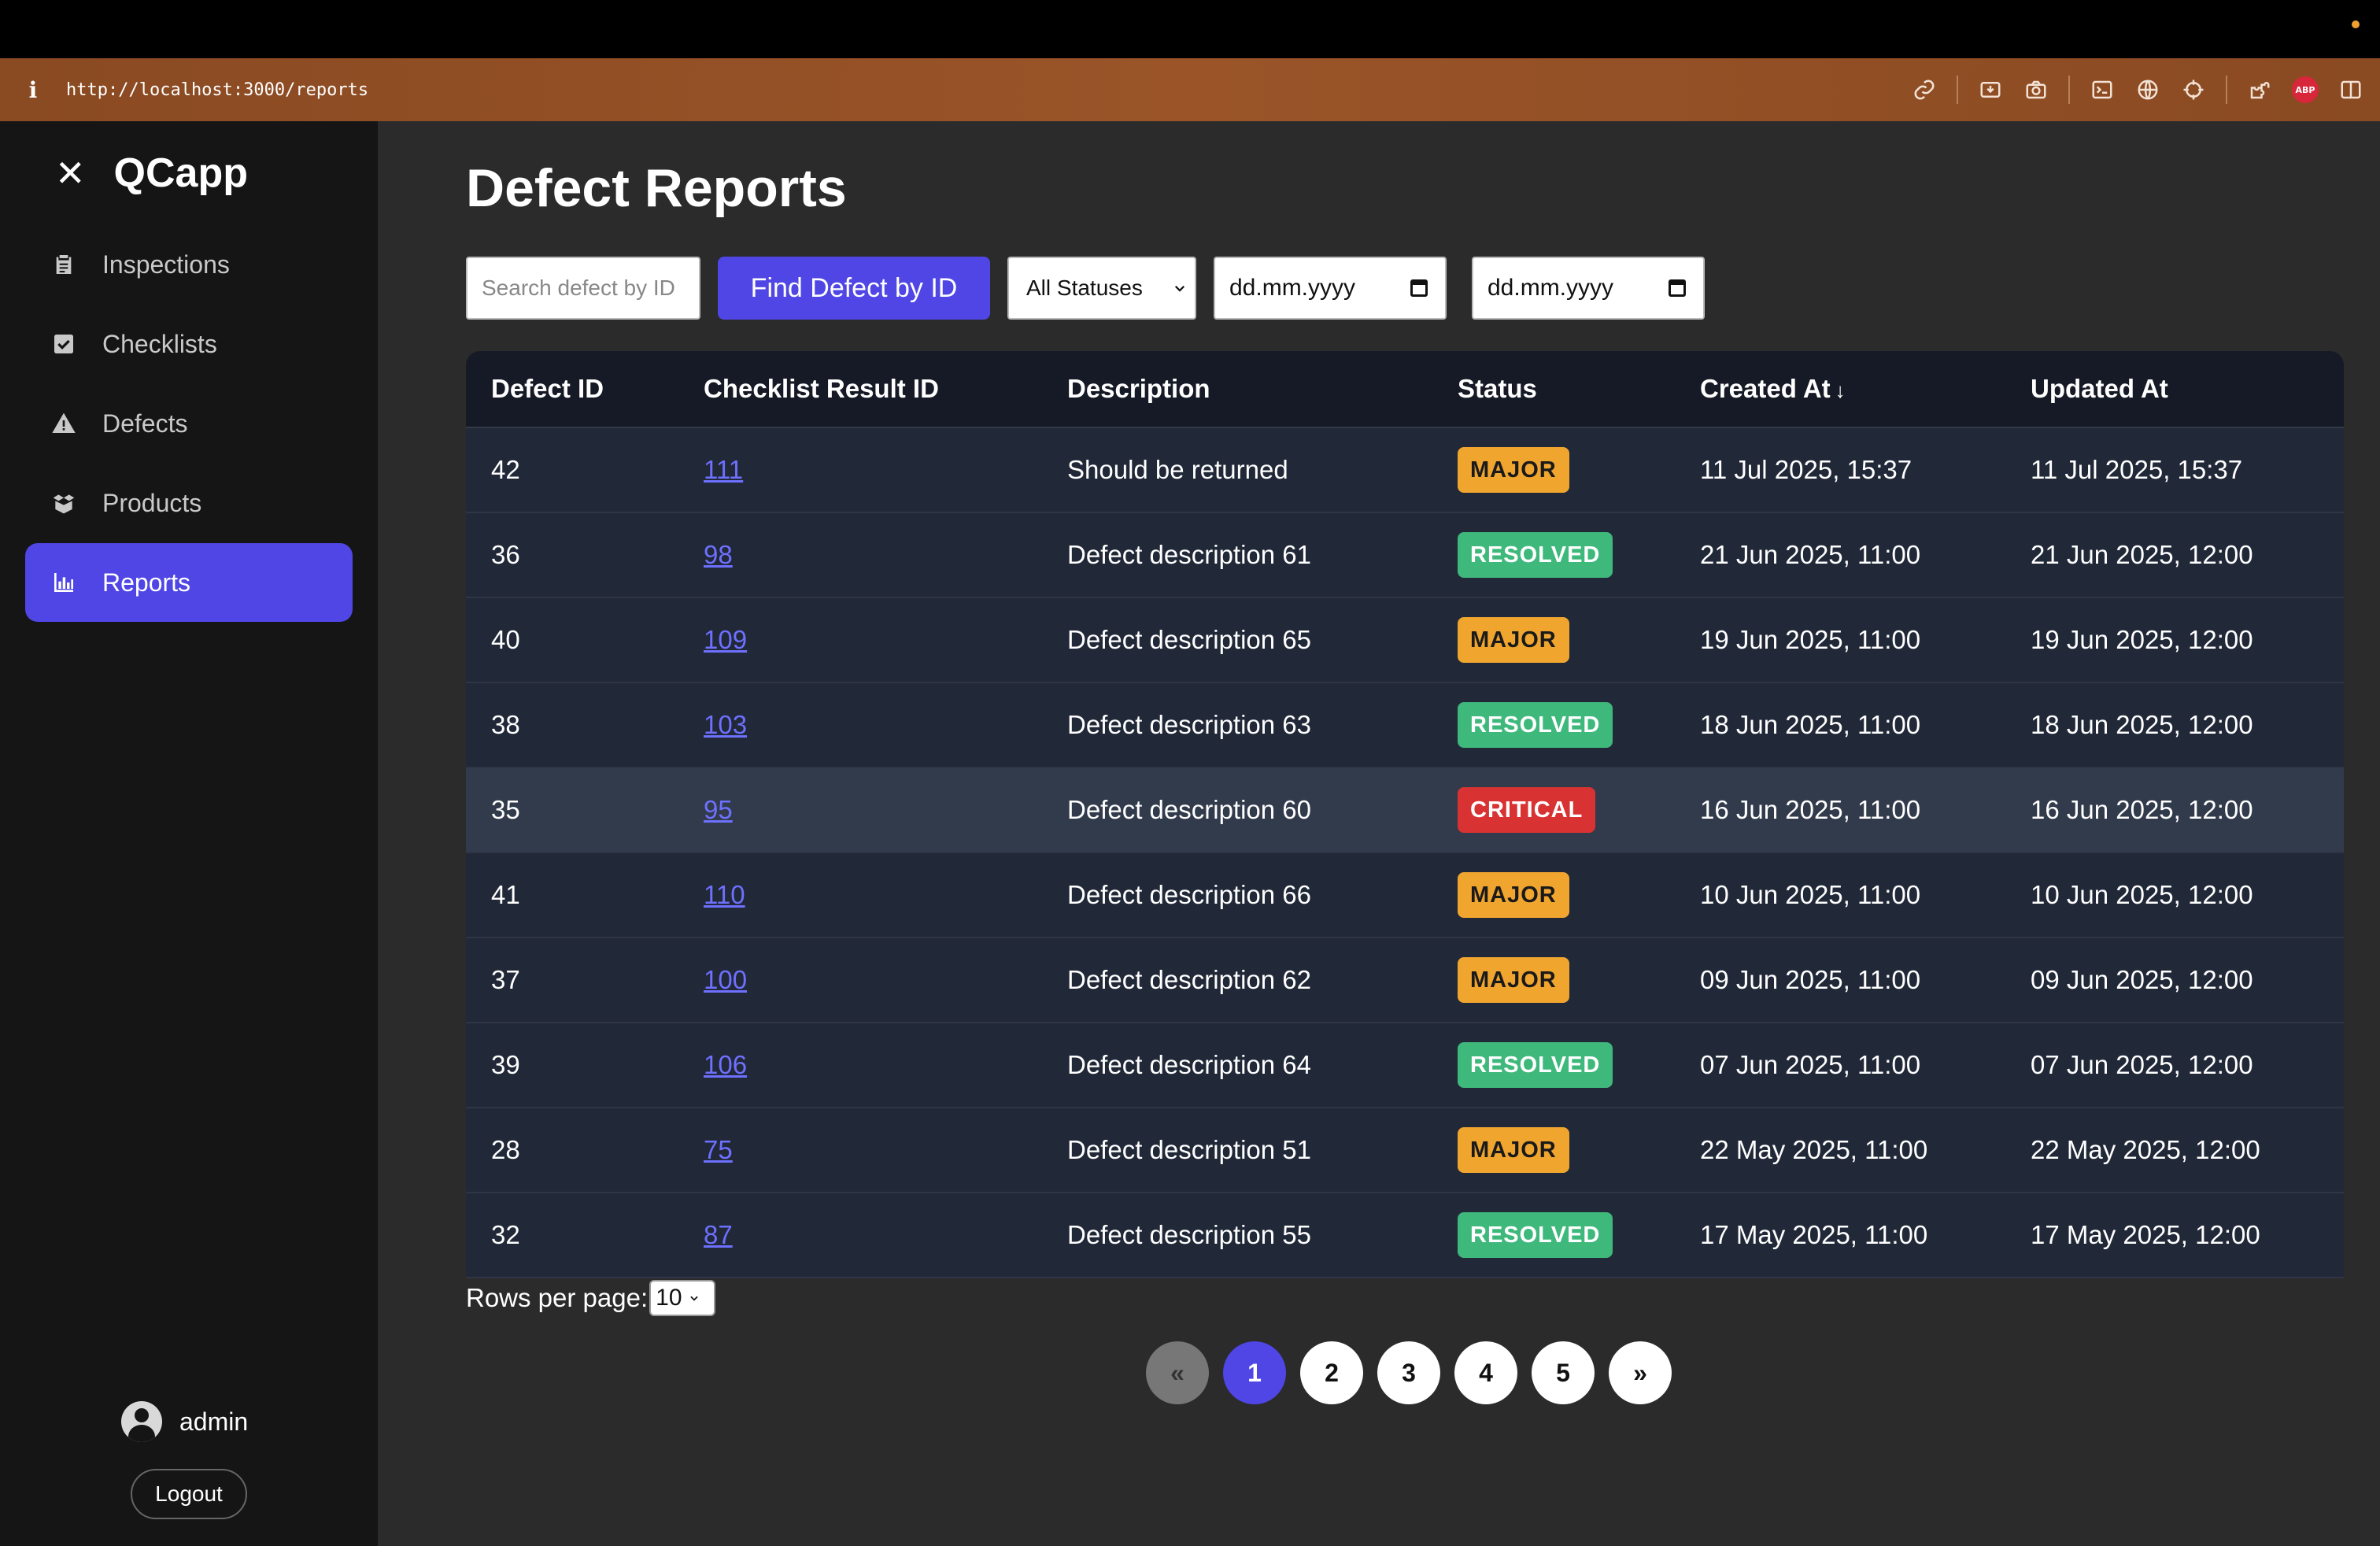  Describe the element at coordinates (1553, 389) in the screenshot. I see `column-header-status: Status` at that location.